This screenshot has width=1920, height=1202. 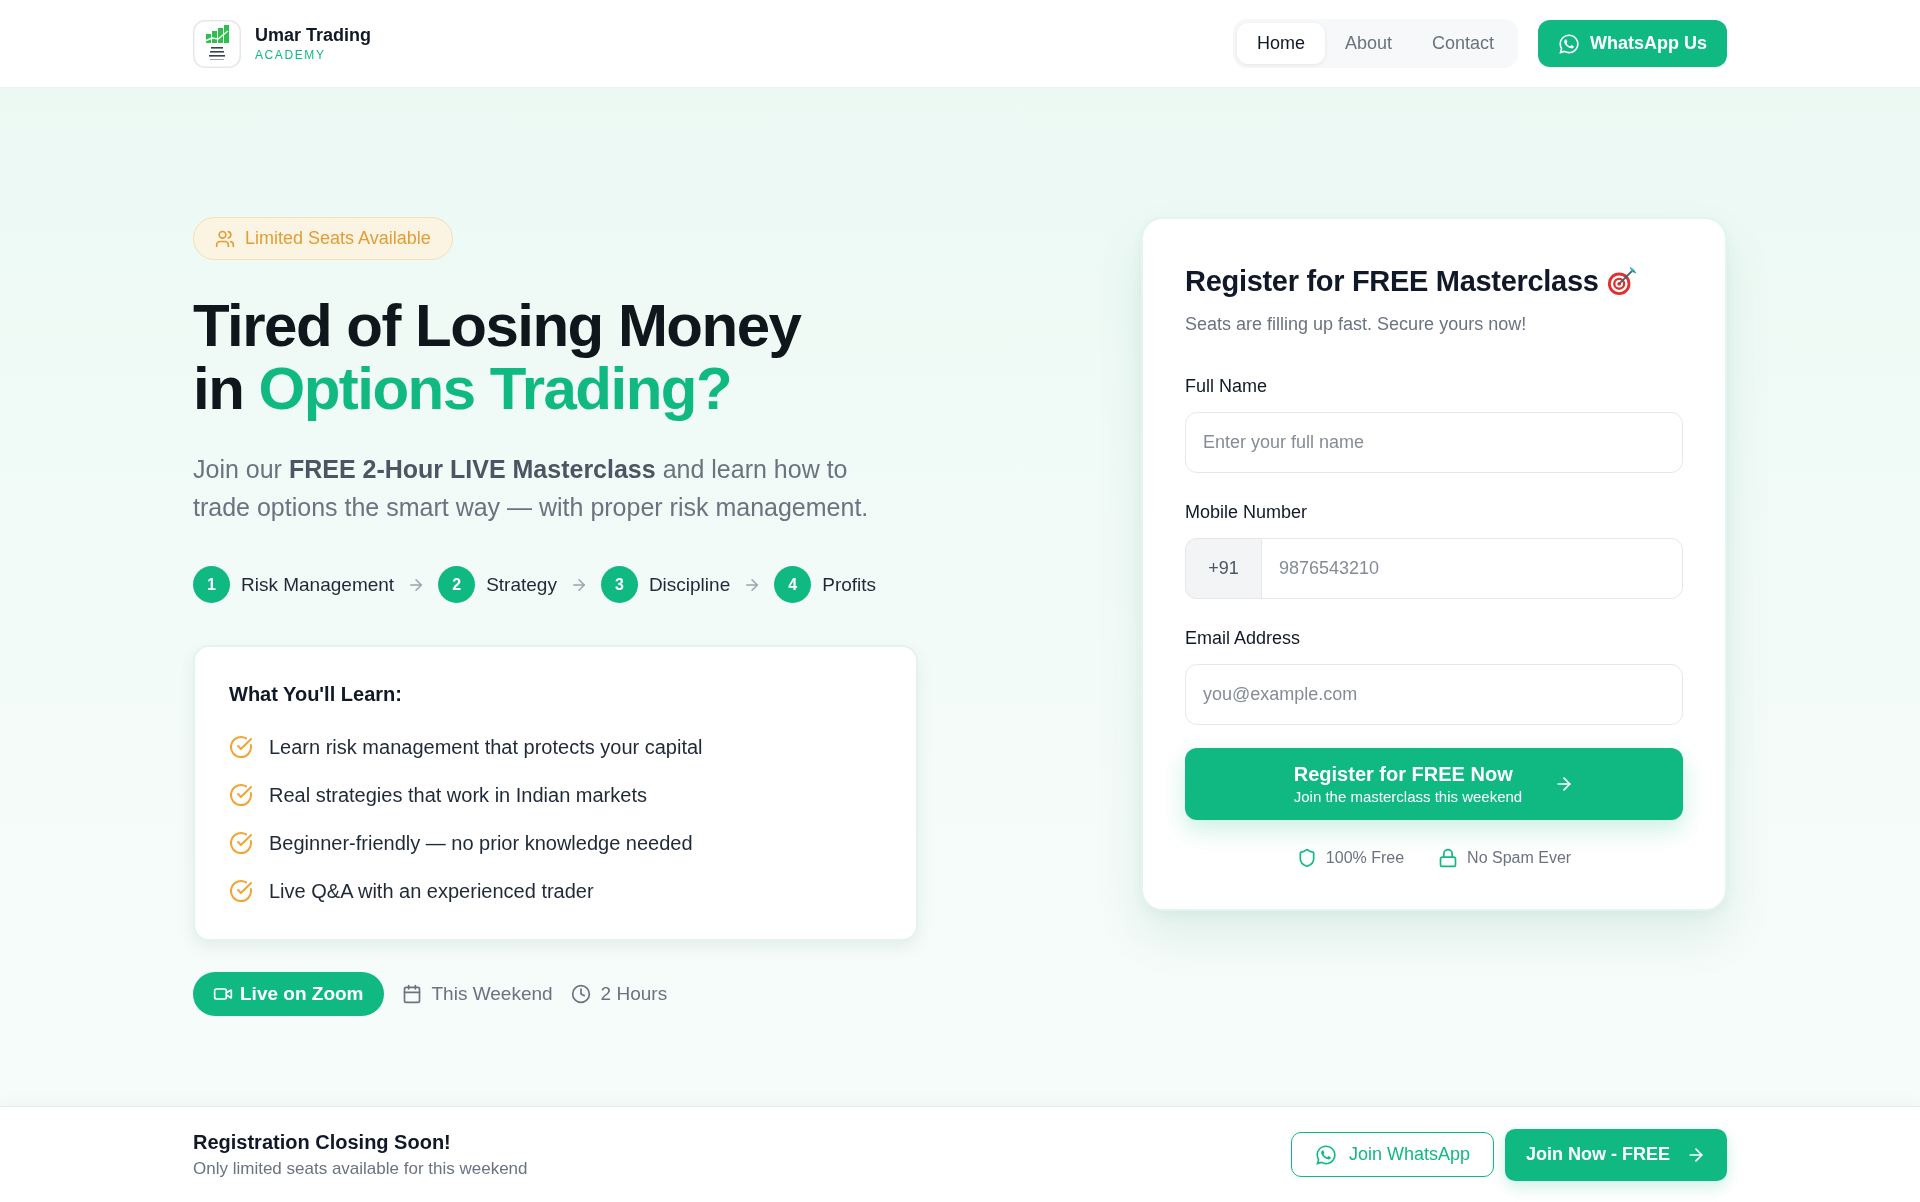 I want to click on step-label: Profits, so click(x=849, y=584).